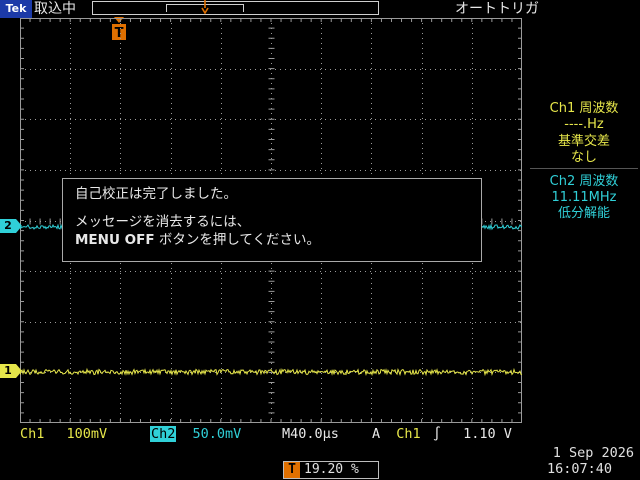 Image resolution: width=640 pixels, height=480 pixels. I want to click on position-value: 19.20 %, so click(331, 469).